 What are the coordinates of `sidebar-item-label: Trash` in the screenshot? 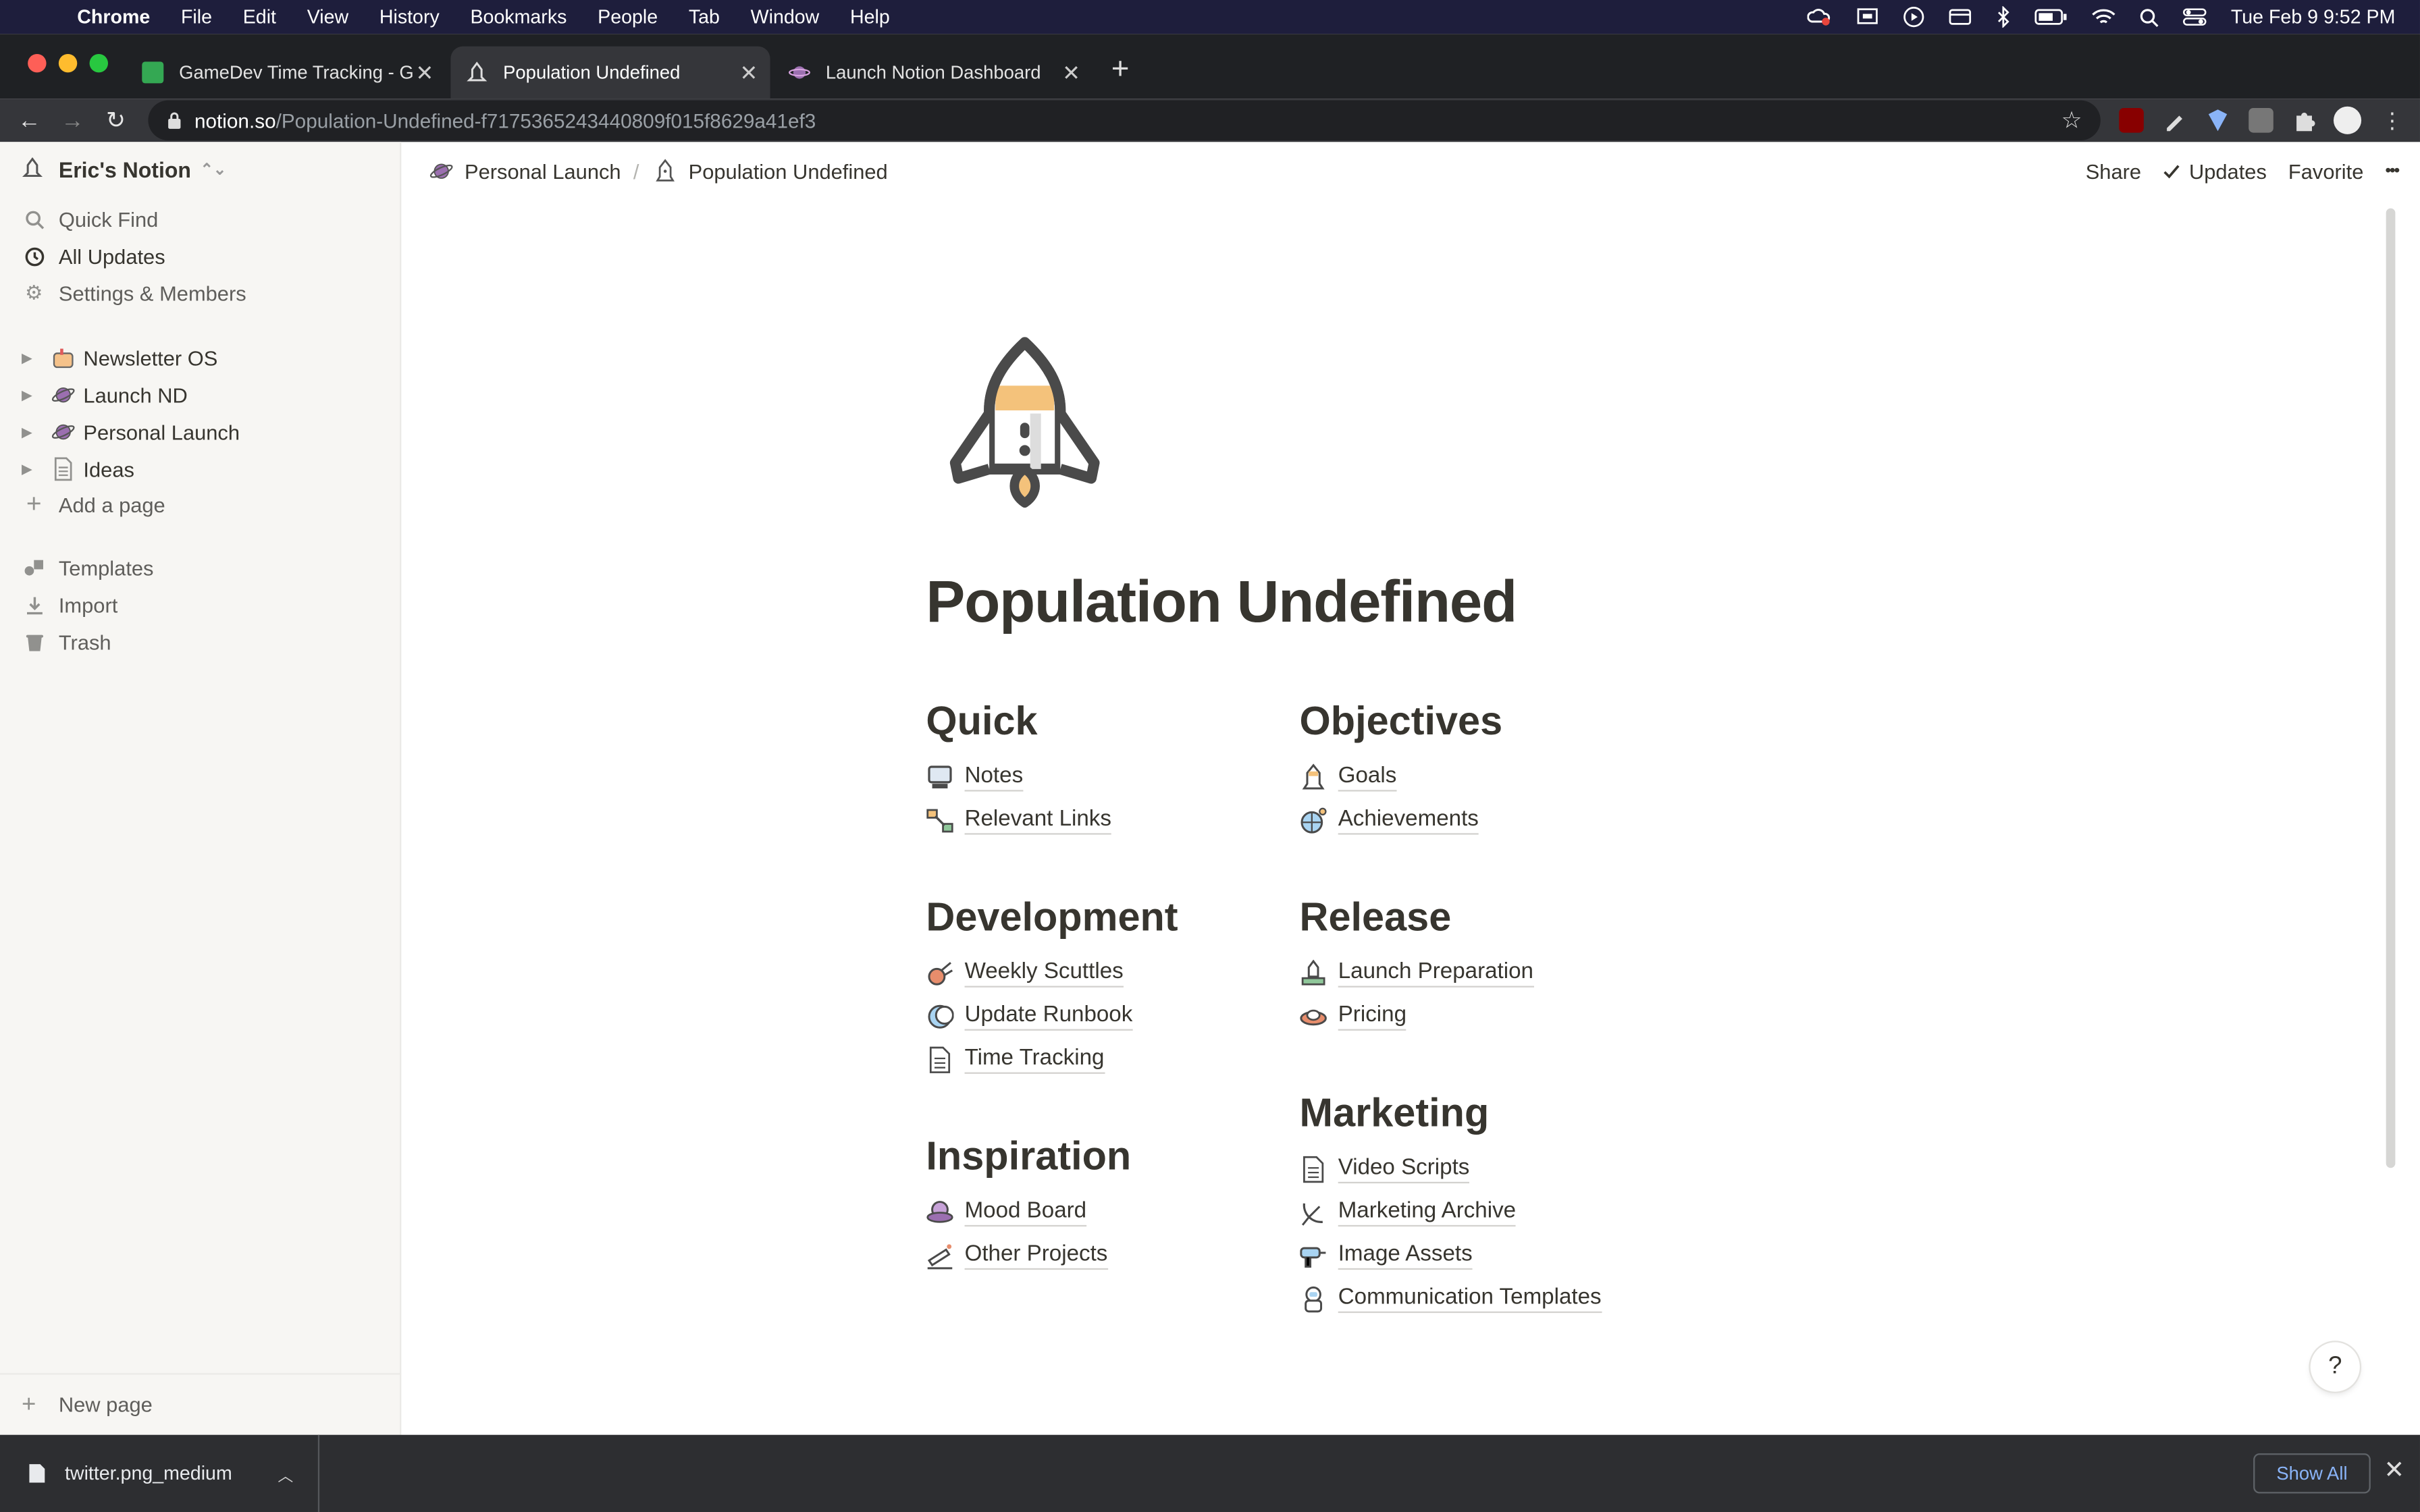 It's located at (84, 641).